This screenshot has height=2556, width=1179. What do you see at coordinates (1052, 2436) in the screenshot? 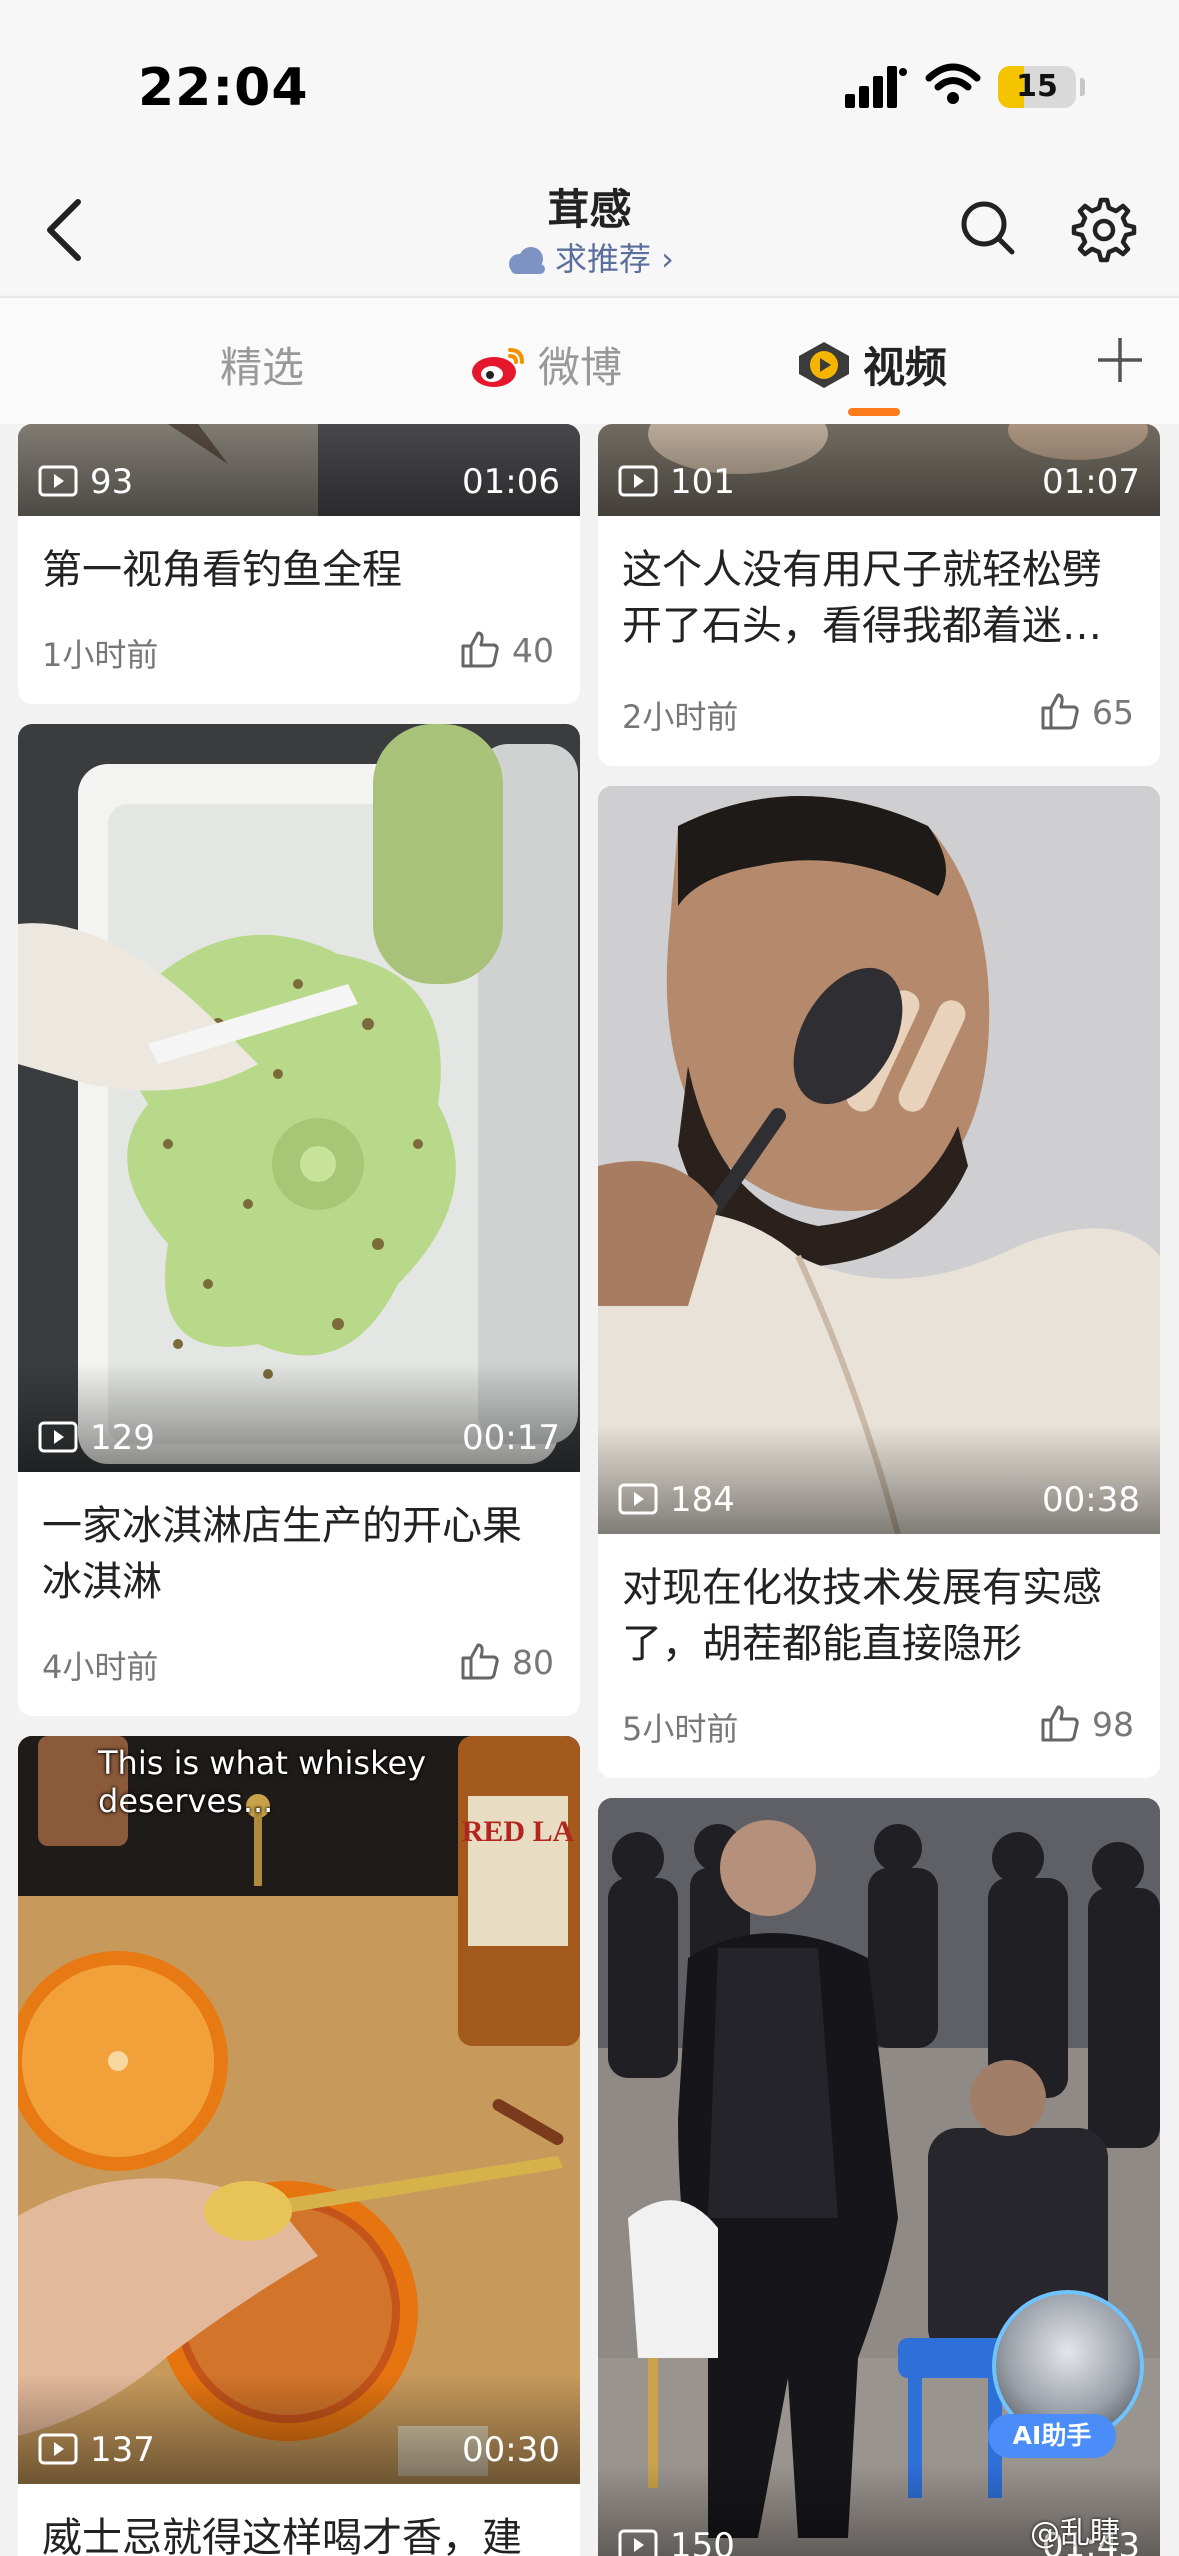
I see `ai-assistant-label: AI助手` at bounding box center [1052, 2436].